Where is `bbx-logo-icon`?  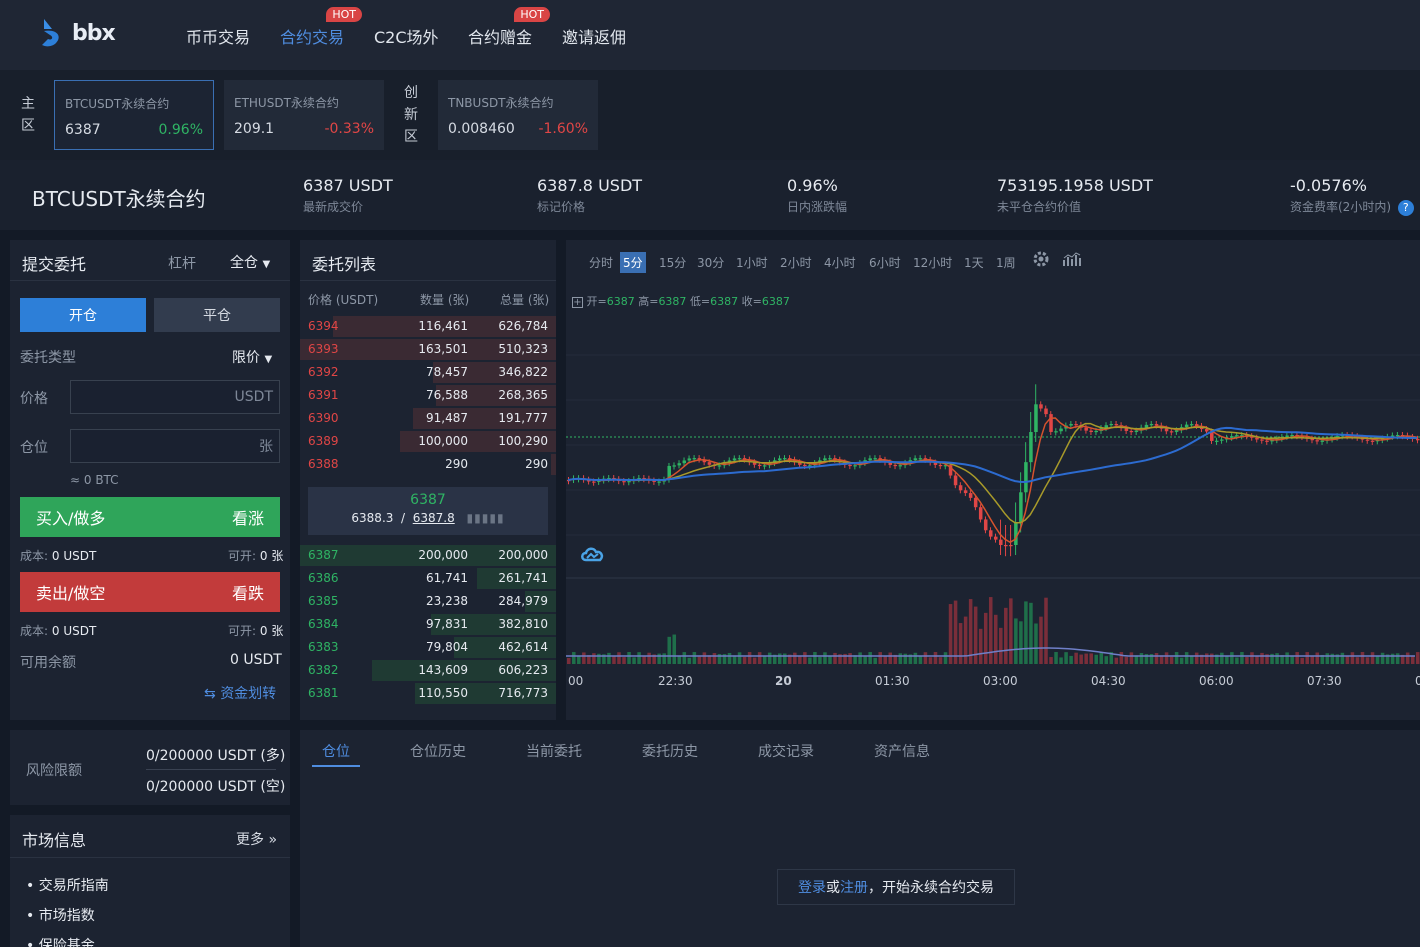 bbx-logo-icon is located at coordinates (50, 33).